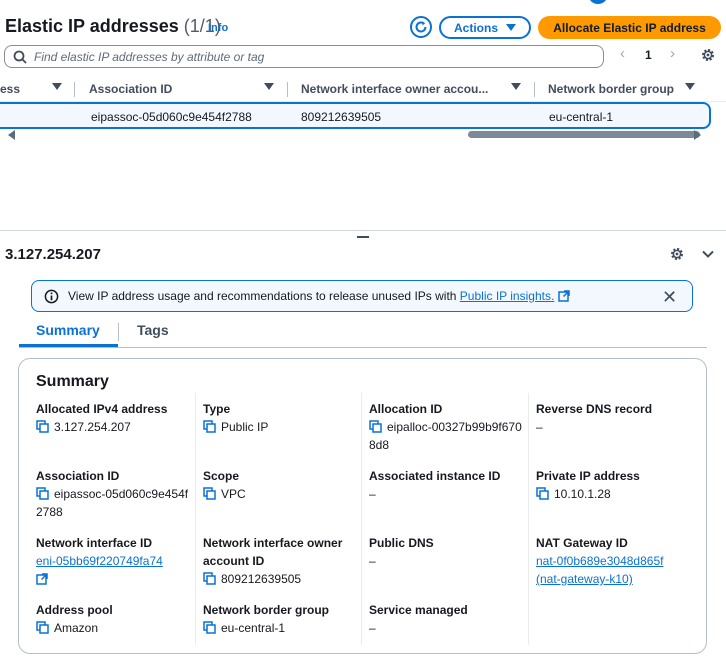  What do you see at coordinates (401, 543) in the screenshot?
I see `field-label: Public DNS` at bounding box center [401, 543].